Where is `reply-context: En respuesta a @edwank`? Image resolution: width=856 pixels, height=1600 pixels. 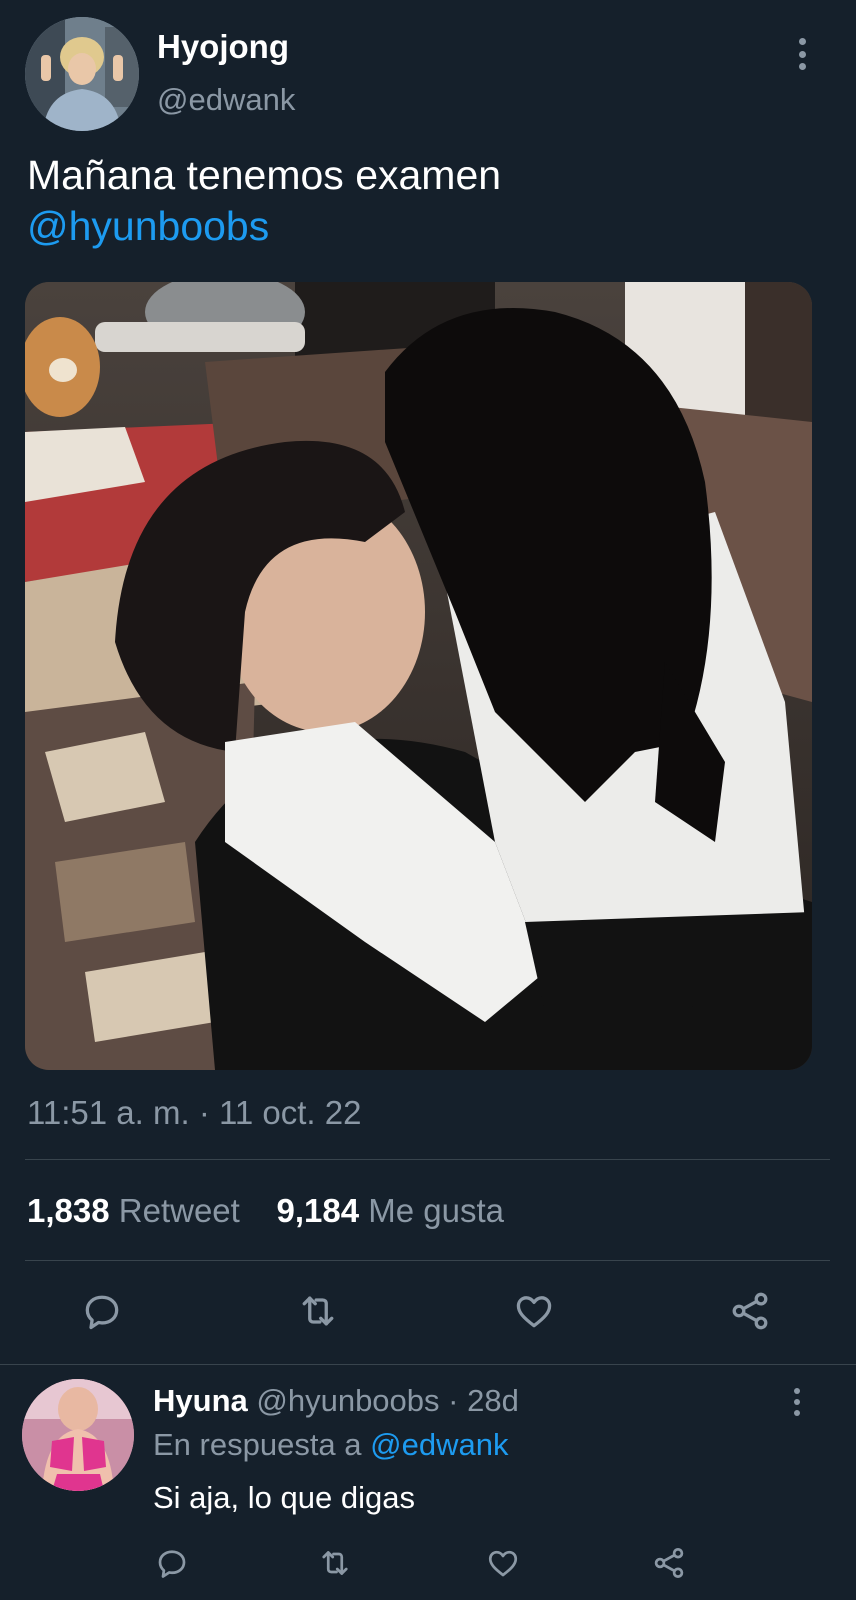
reply-context: En respuesta a @edwank is located at coordinates (330, 1445).